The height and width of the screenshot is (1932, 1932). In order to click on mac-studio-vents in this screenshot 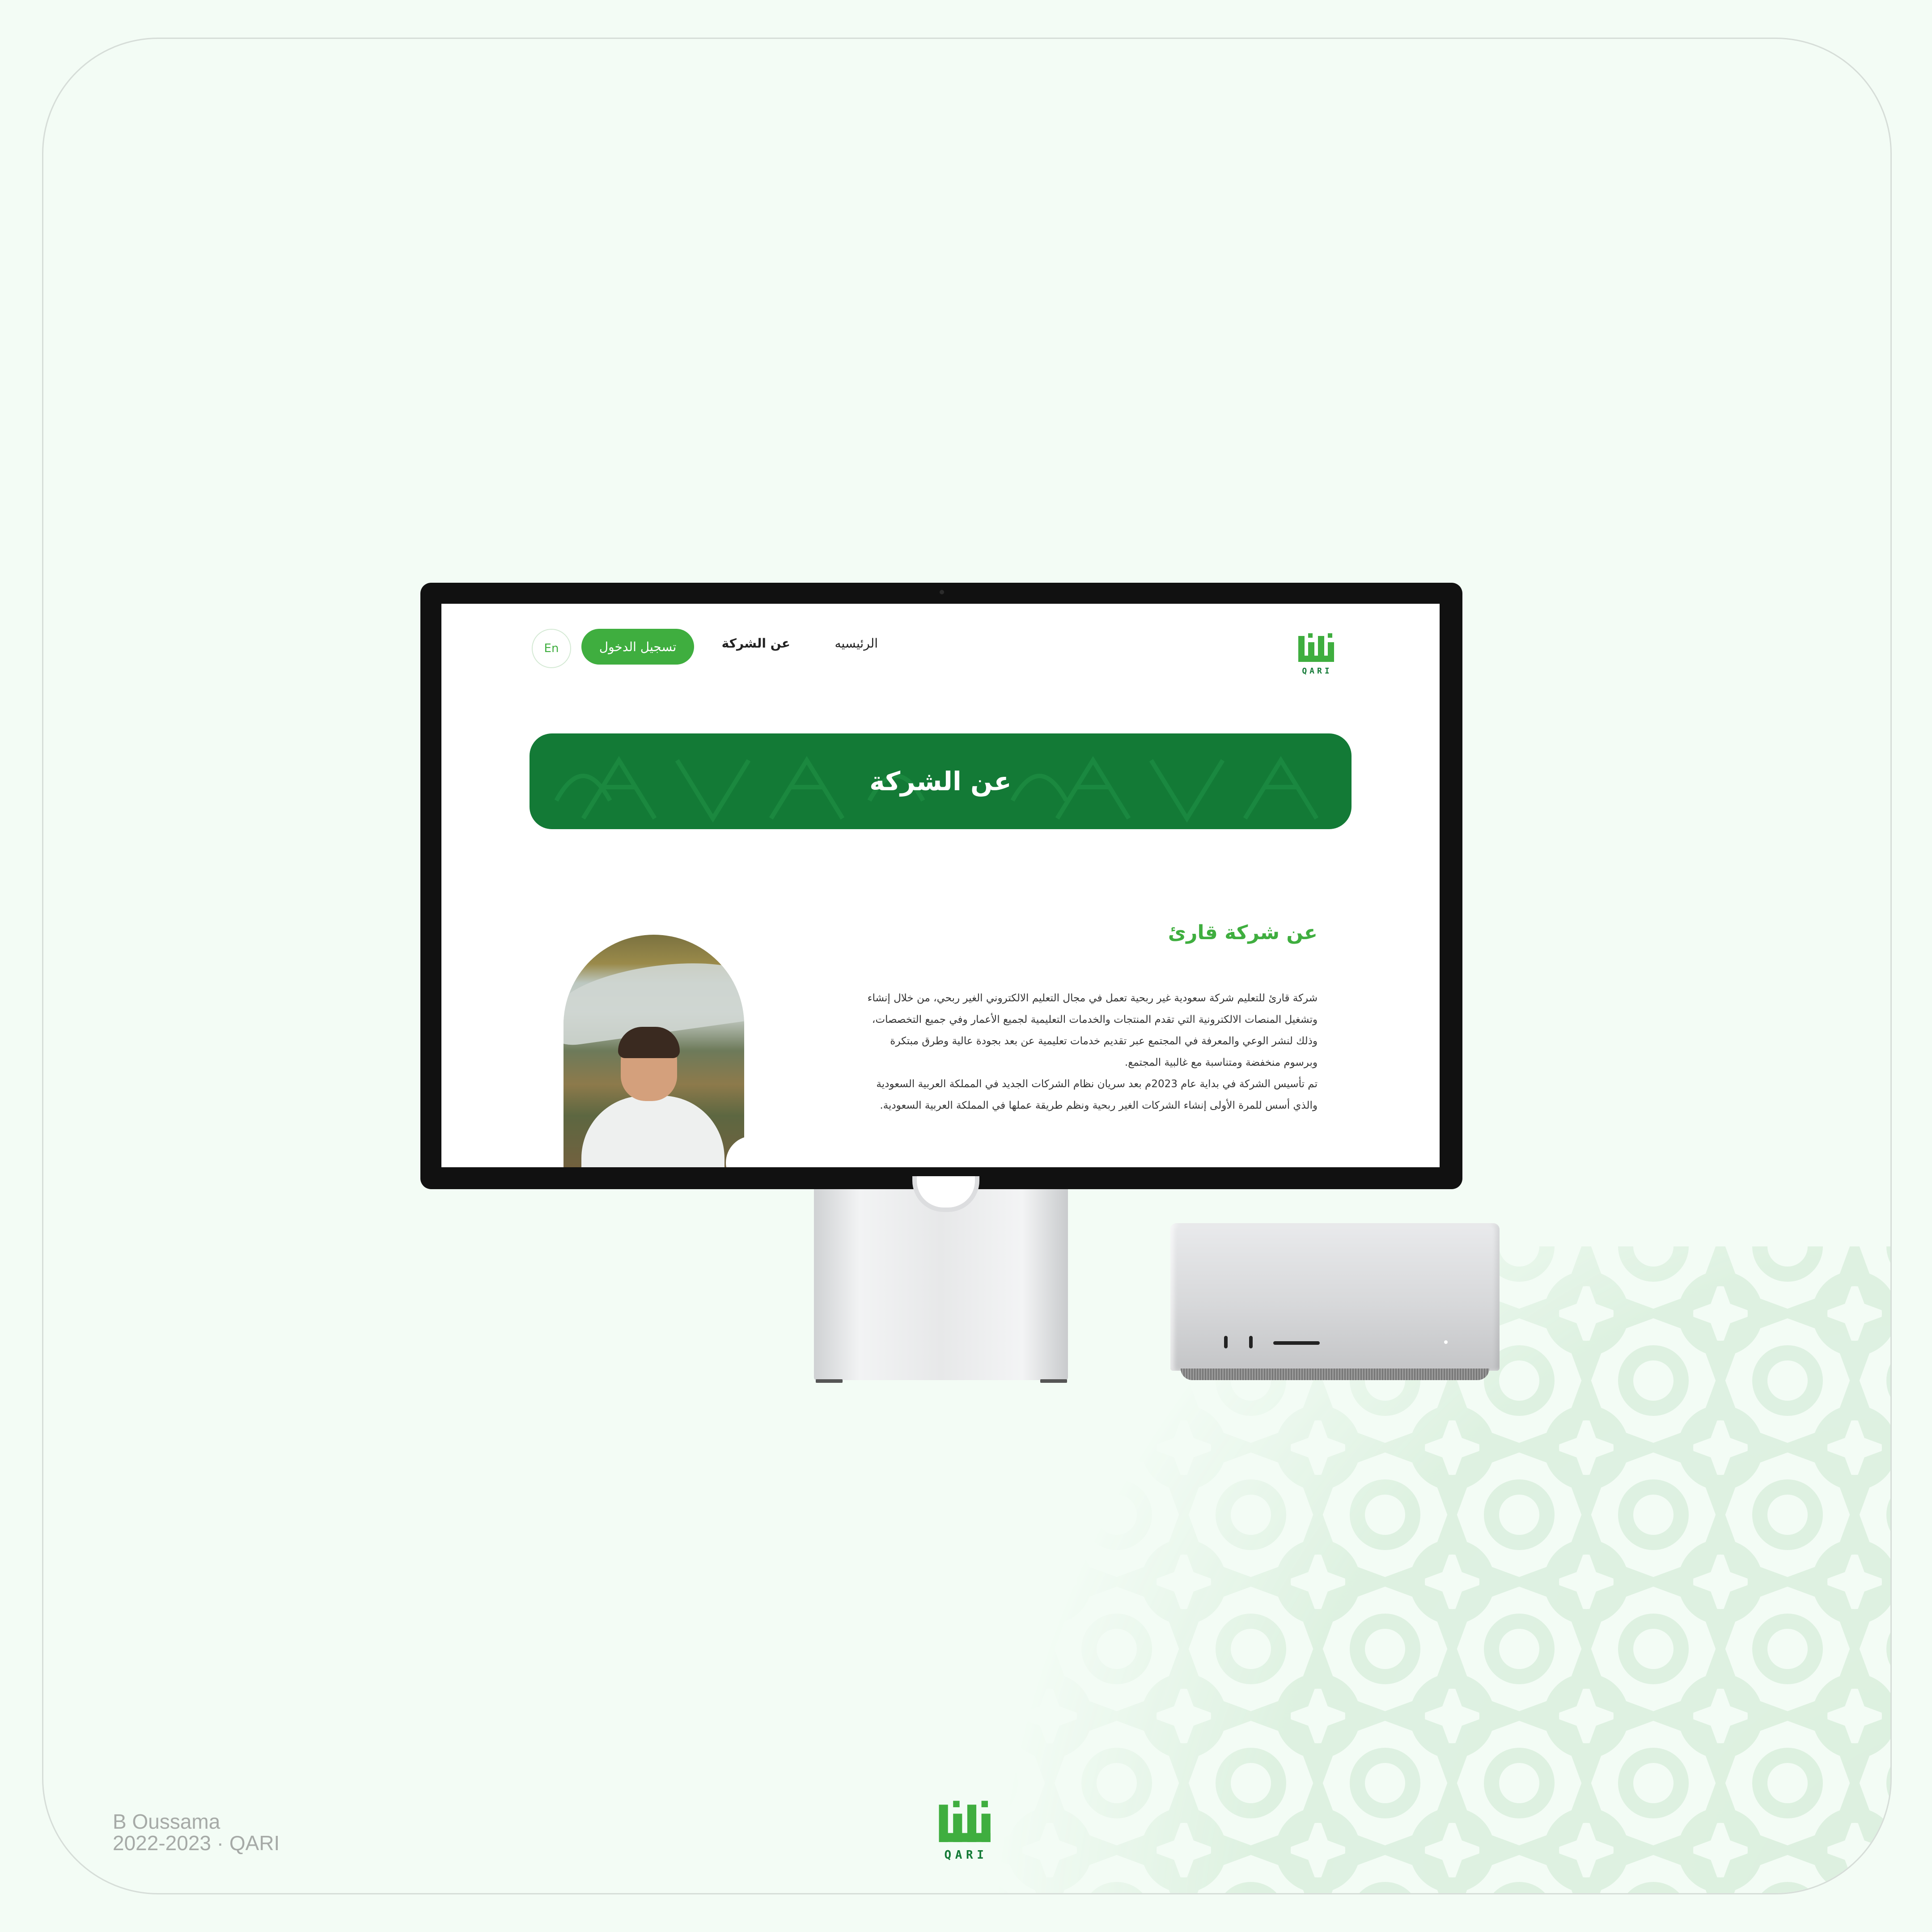, I will do `click(1335, 1374)`.